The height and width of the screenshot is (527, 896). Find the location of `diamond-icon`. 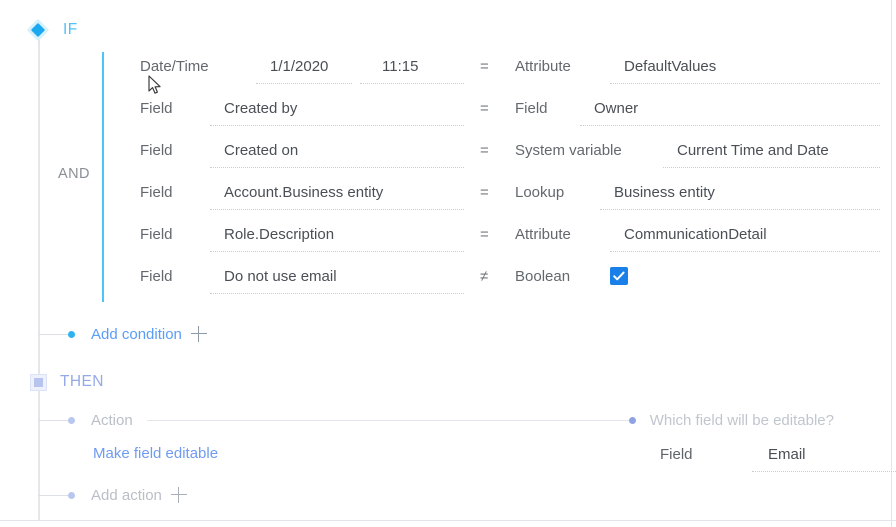

diamond-icon is located at coordinates (38, 30).